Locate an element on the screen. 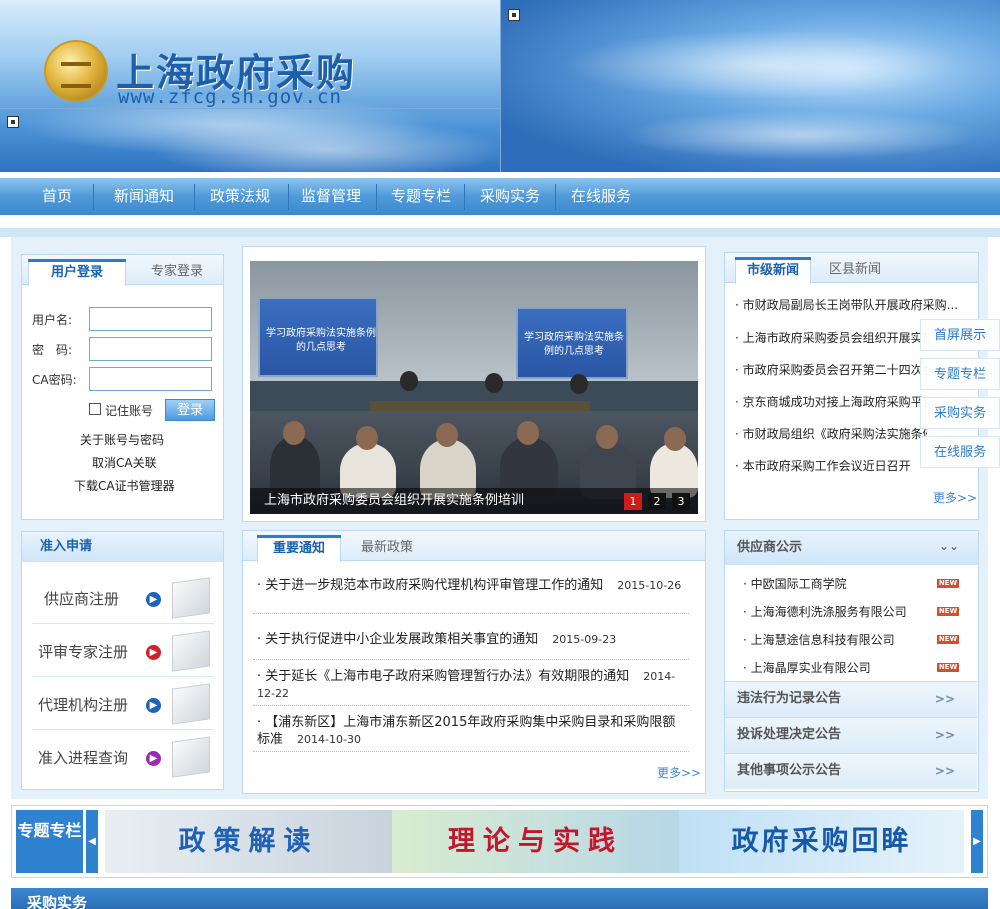  notices-more-link: 更多>> is located at coordinates (679, 772).